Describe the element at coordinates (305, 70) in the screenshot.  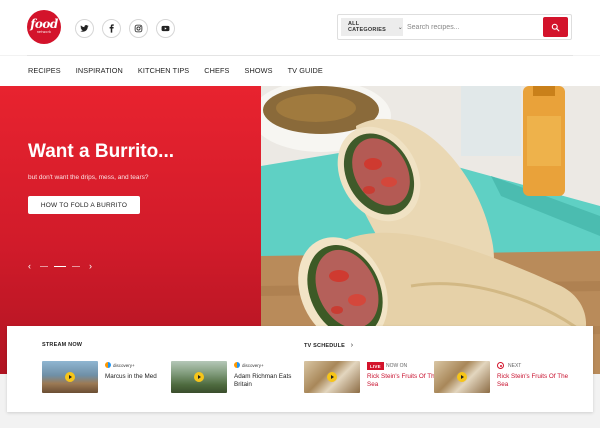
I see `nav-item-tv-guide: TV GUIDE` at that location.